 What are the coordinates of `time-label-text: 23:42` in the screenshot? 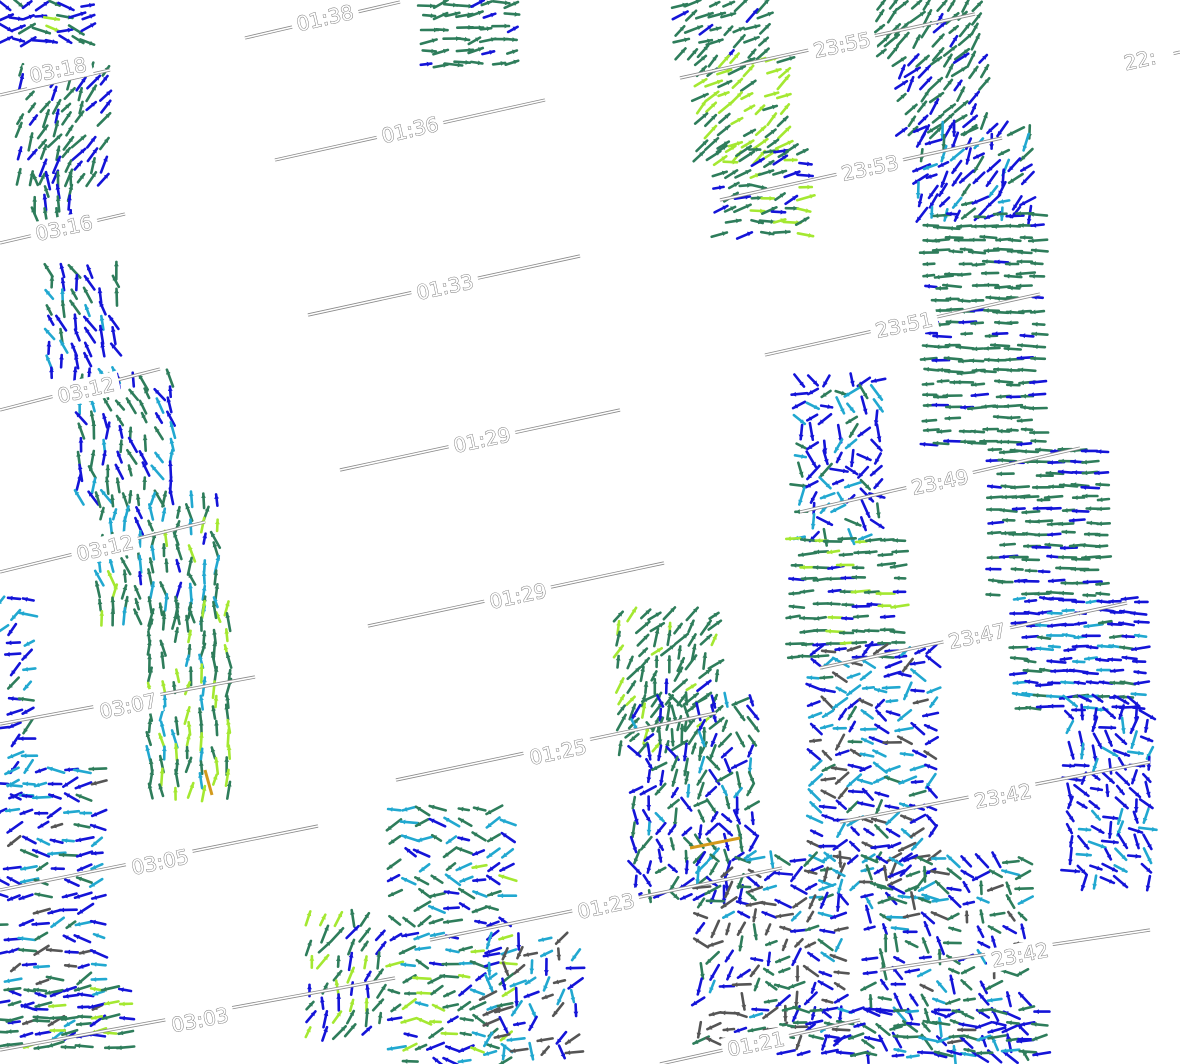 It's located at (1019, 955).